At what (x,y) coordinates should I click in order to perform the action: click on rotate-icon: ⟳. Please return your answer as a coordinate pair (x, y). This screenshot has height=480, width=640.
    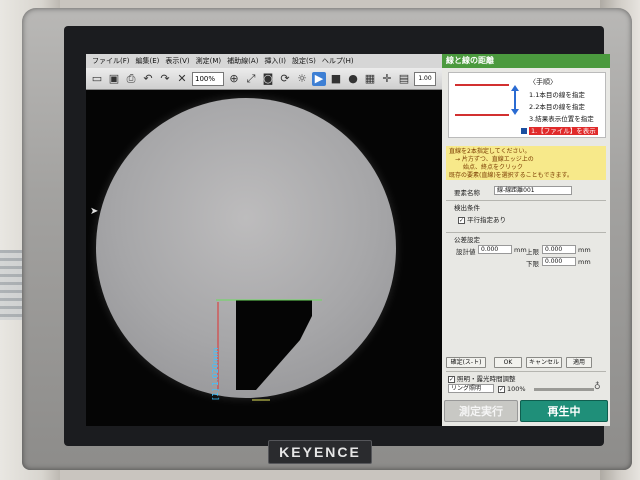
    Looking at the image, I should click on (285, 79).